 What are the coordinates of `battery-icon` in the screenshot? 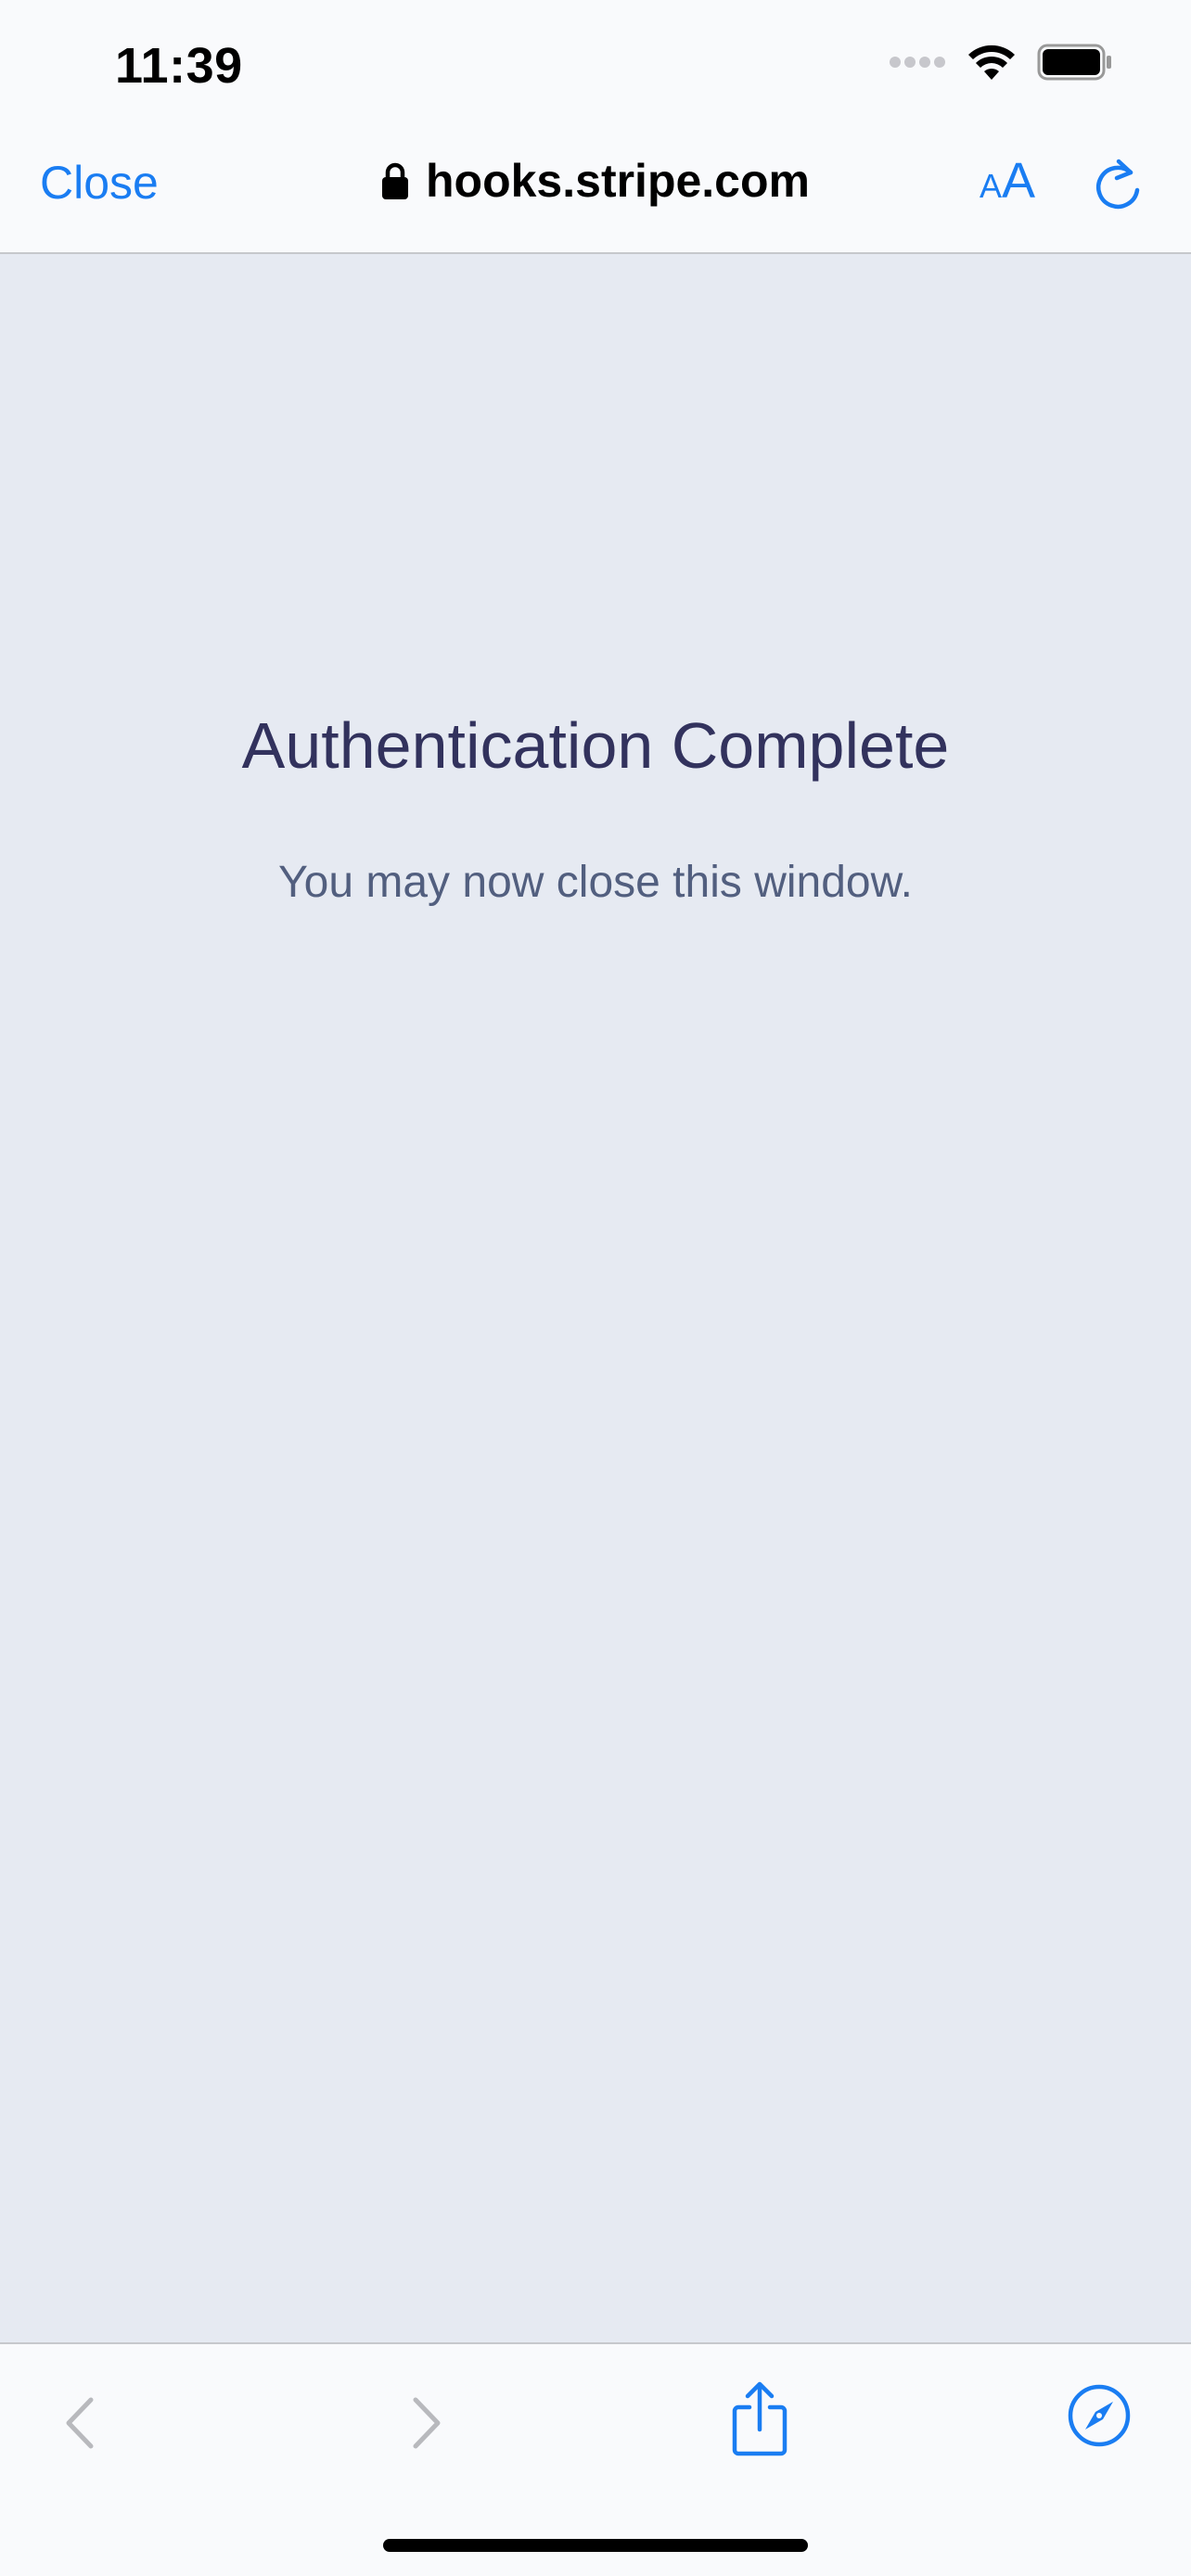 It's located at (1074, 62).